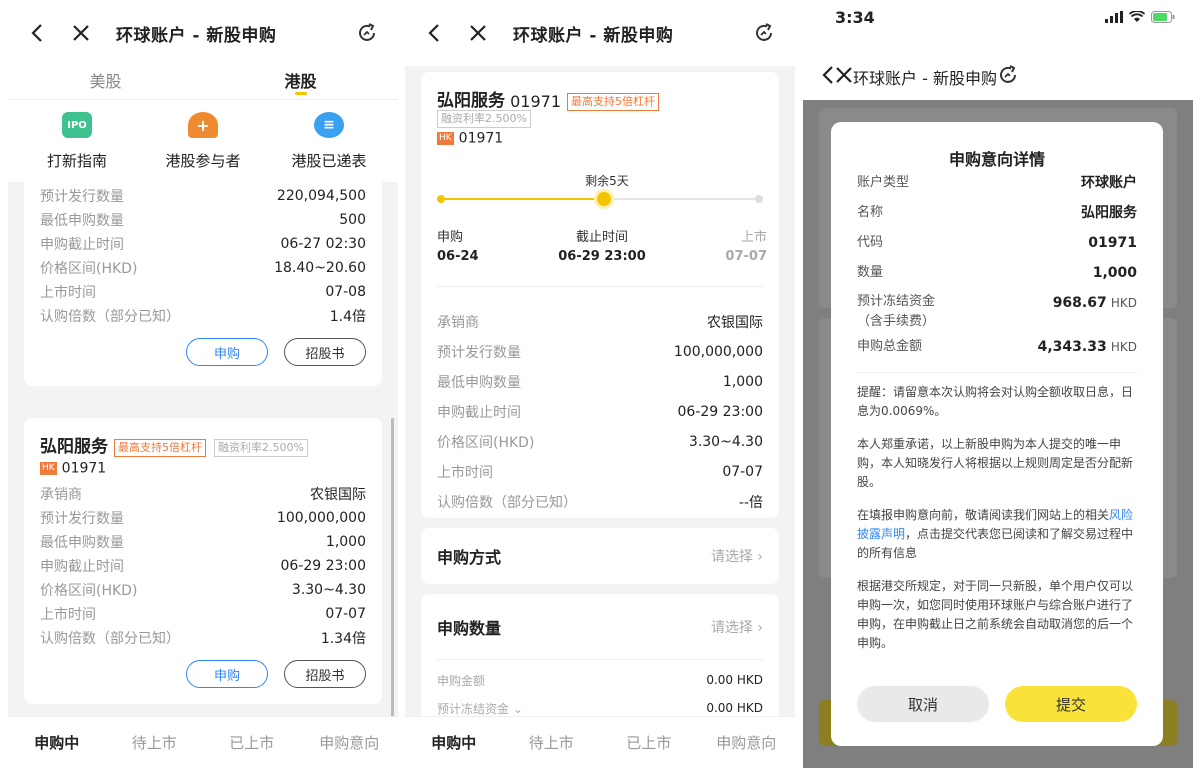 This screenshot has width=1200, height=768. I want to click on scrollbar, so click(392, 567).